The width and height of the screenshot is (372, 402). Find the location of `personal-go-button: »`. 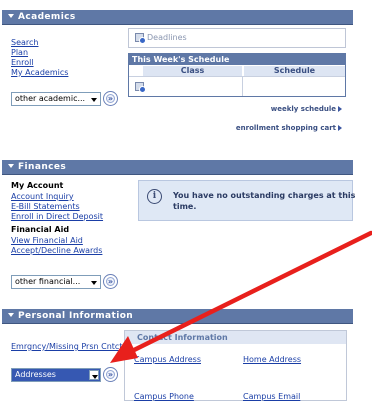

personal-go-button: » is located at coordinates (110, 374).